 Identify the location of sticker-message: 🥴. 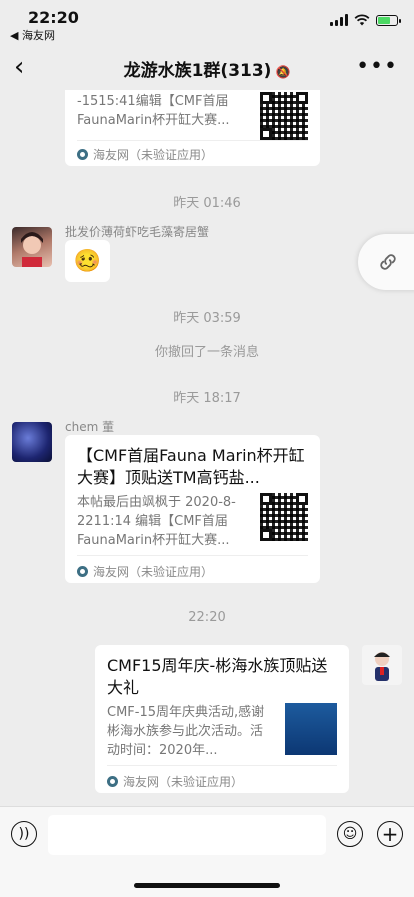
(87, 261).